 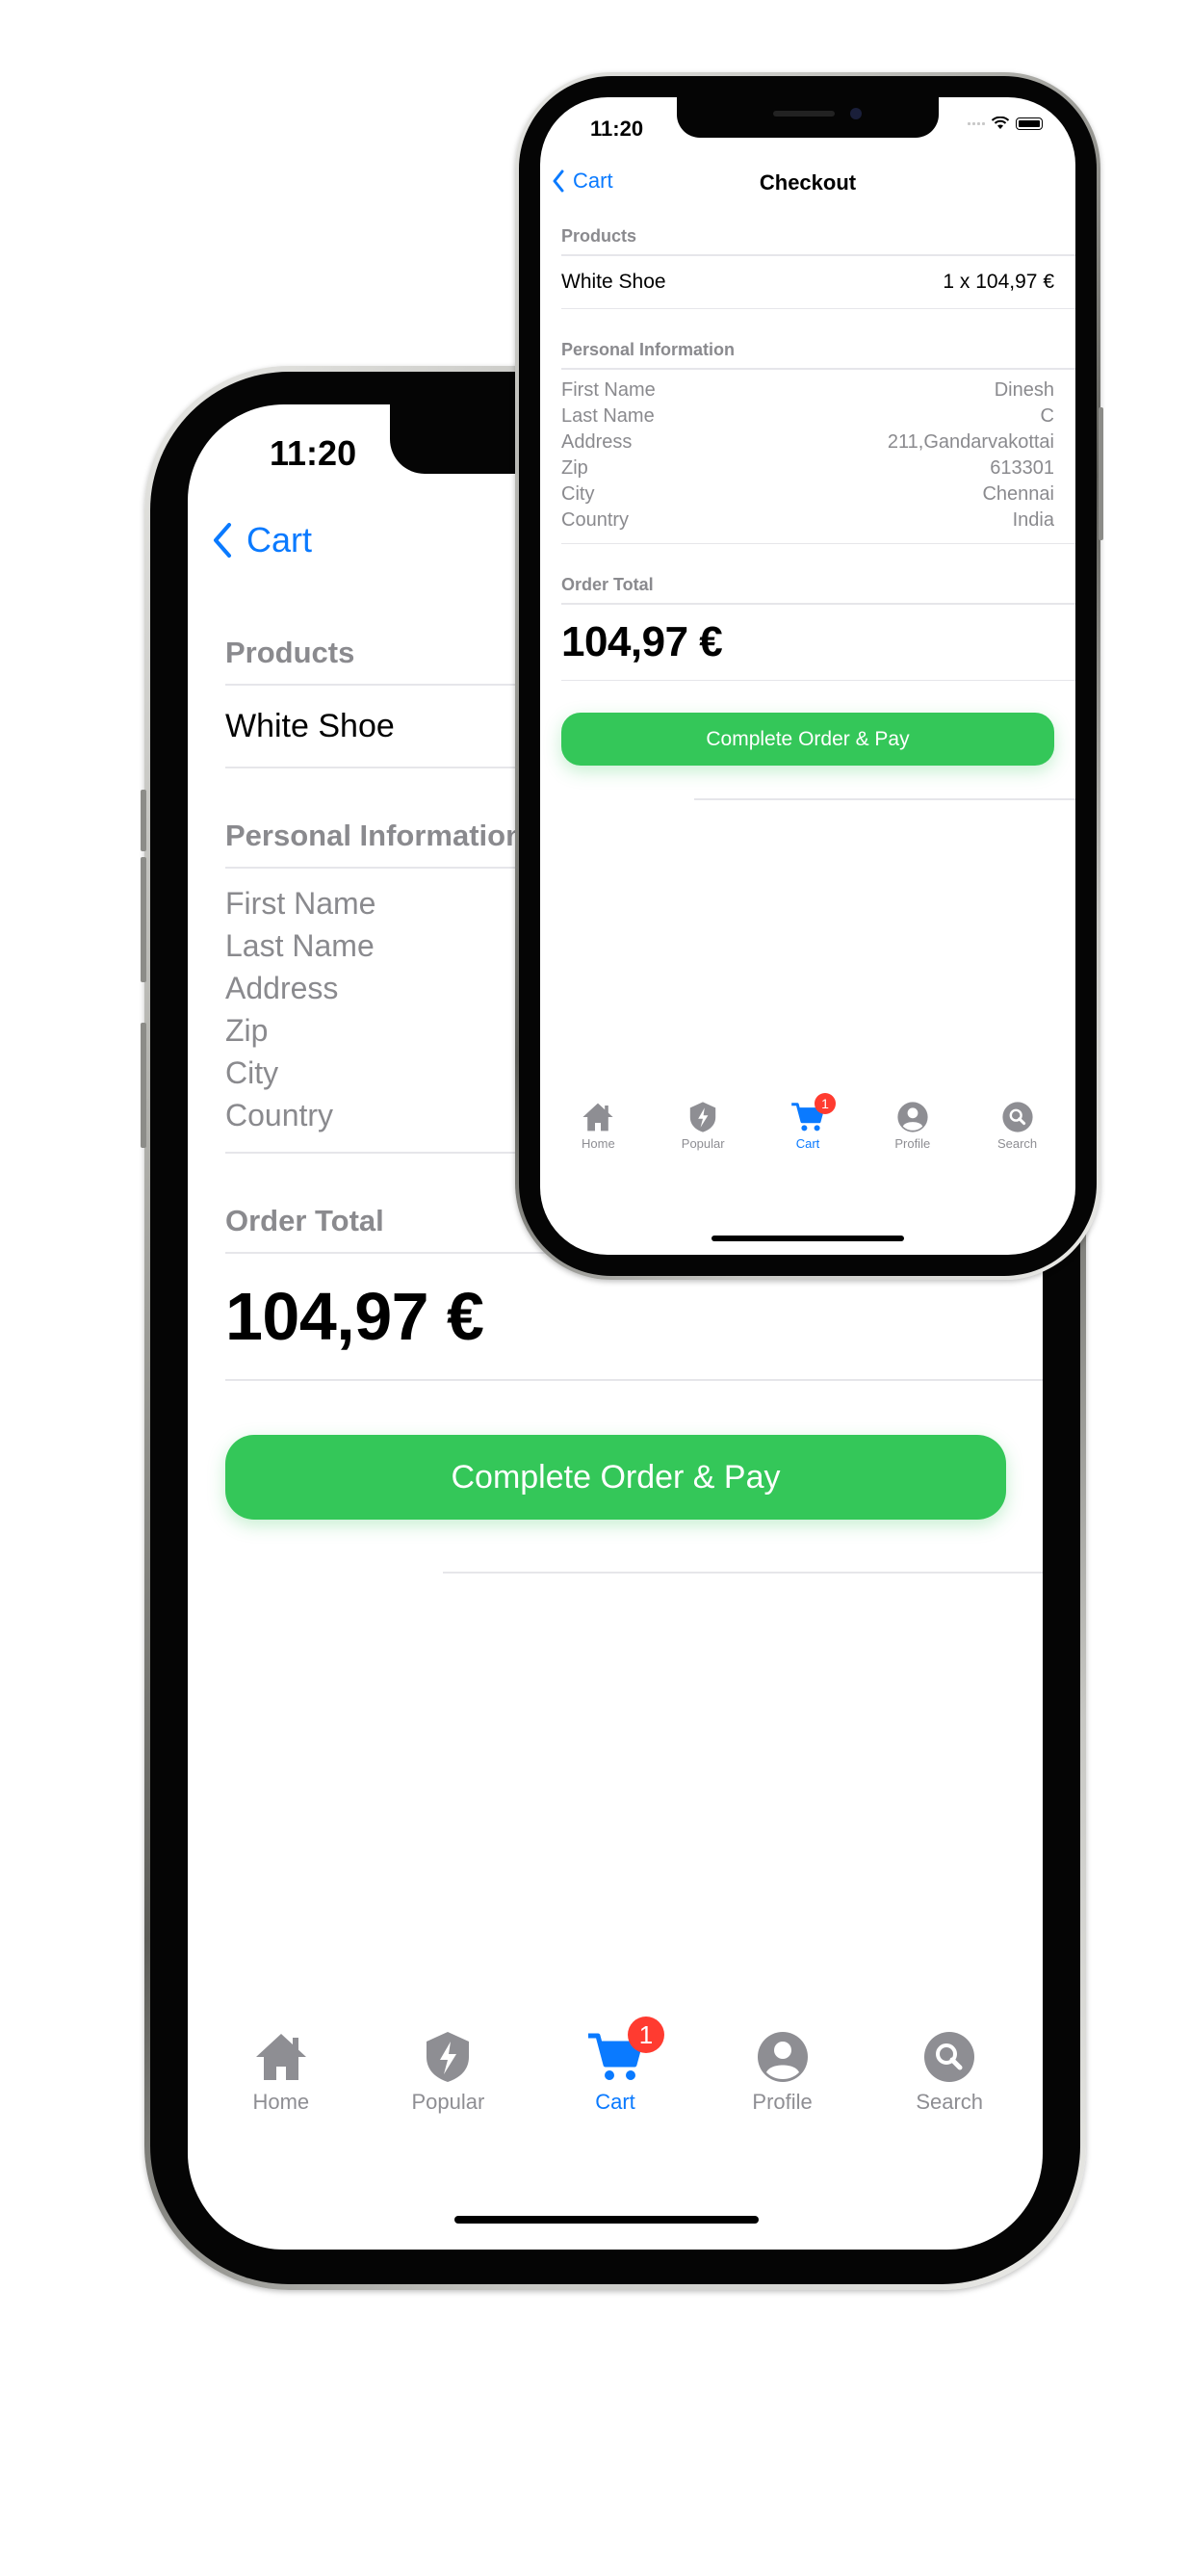 I want to click on speaker, so click(x=804, y=114).